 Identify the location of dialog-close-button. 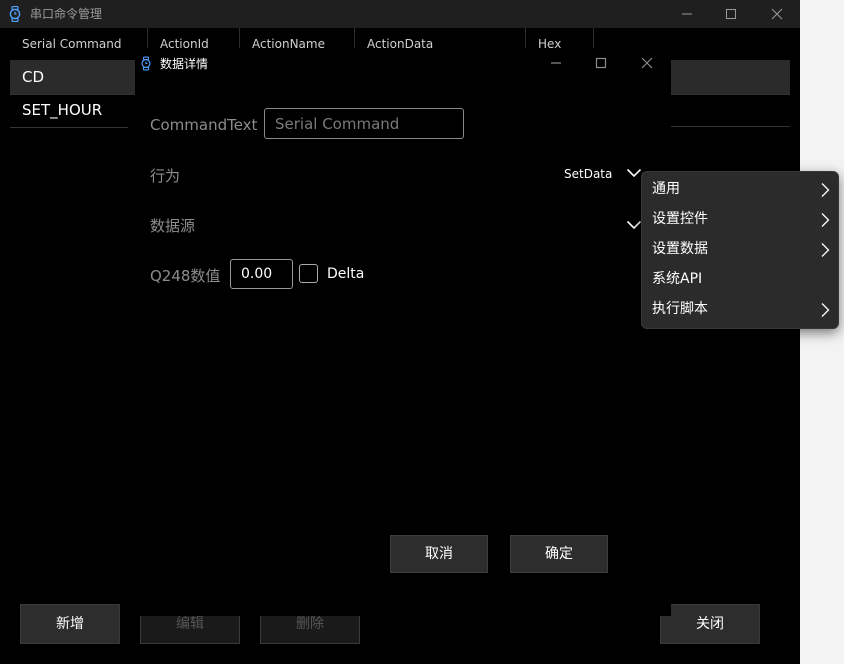
(647, 63).